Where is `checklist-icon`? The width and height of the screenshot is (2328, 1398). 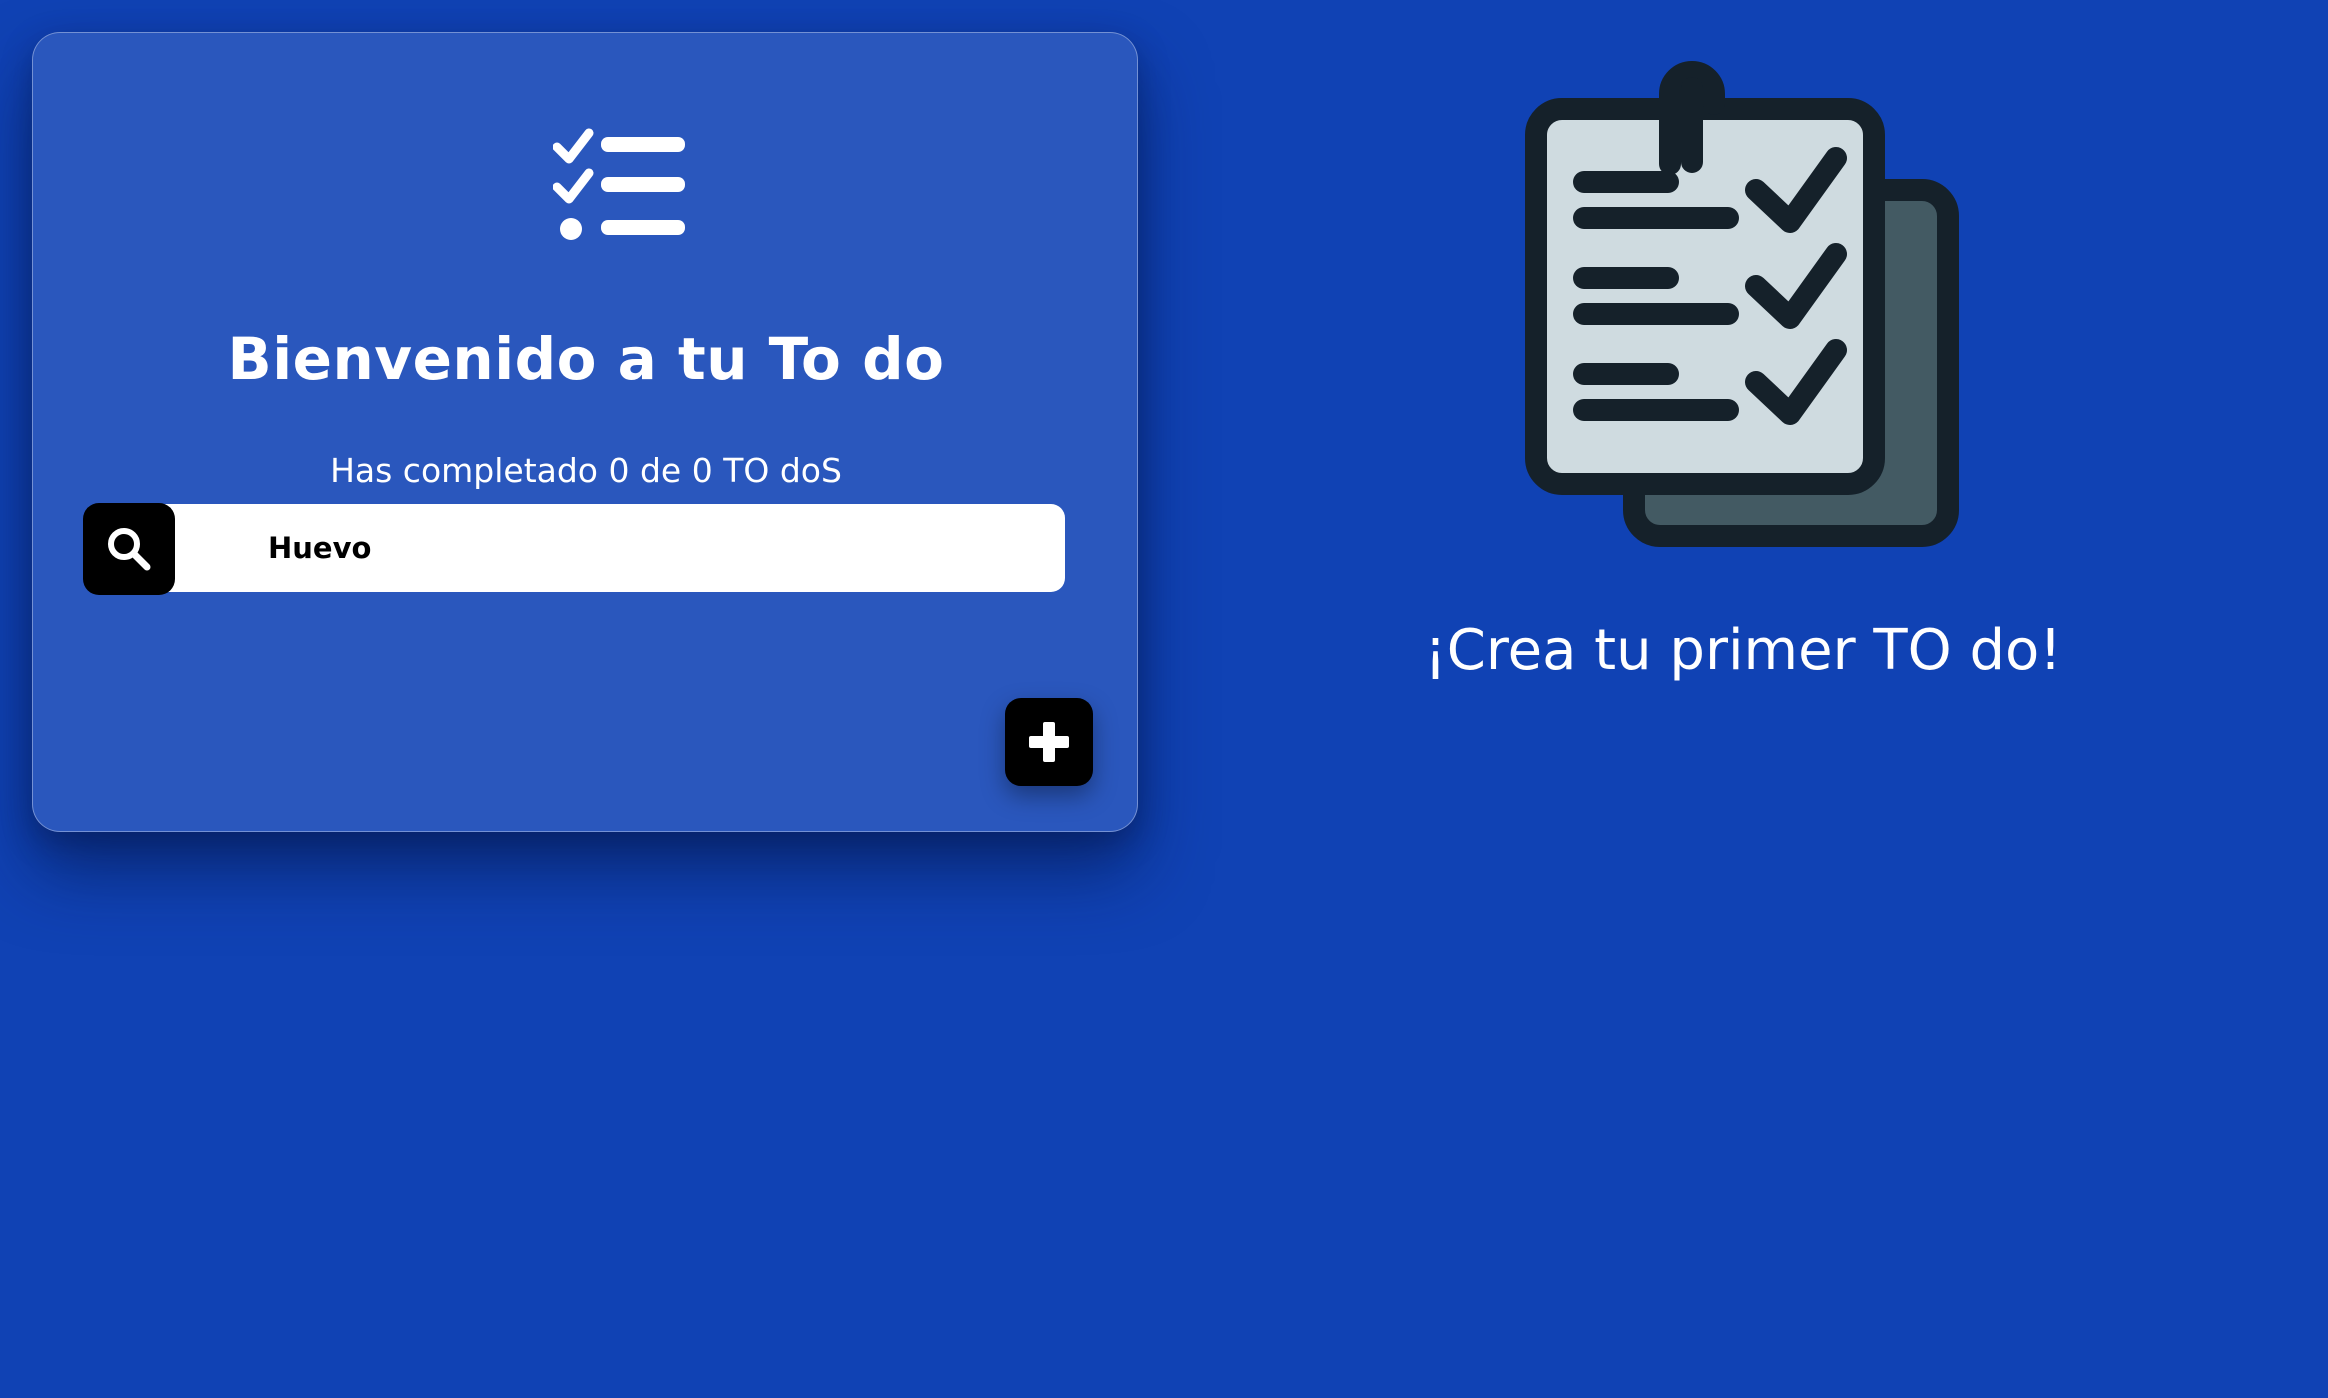 checklist-icon is located at coordinates (619, 184).